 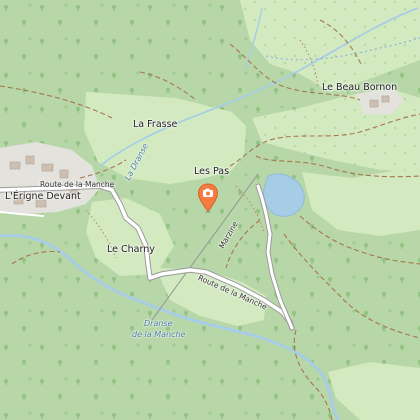 I want to click on place-label-les-pas: Les Pas, so click(x=212, y=171).